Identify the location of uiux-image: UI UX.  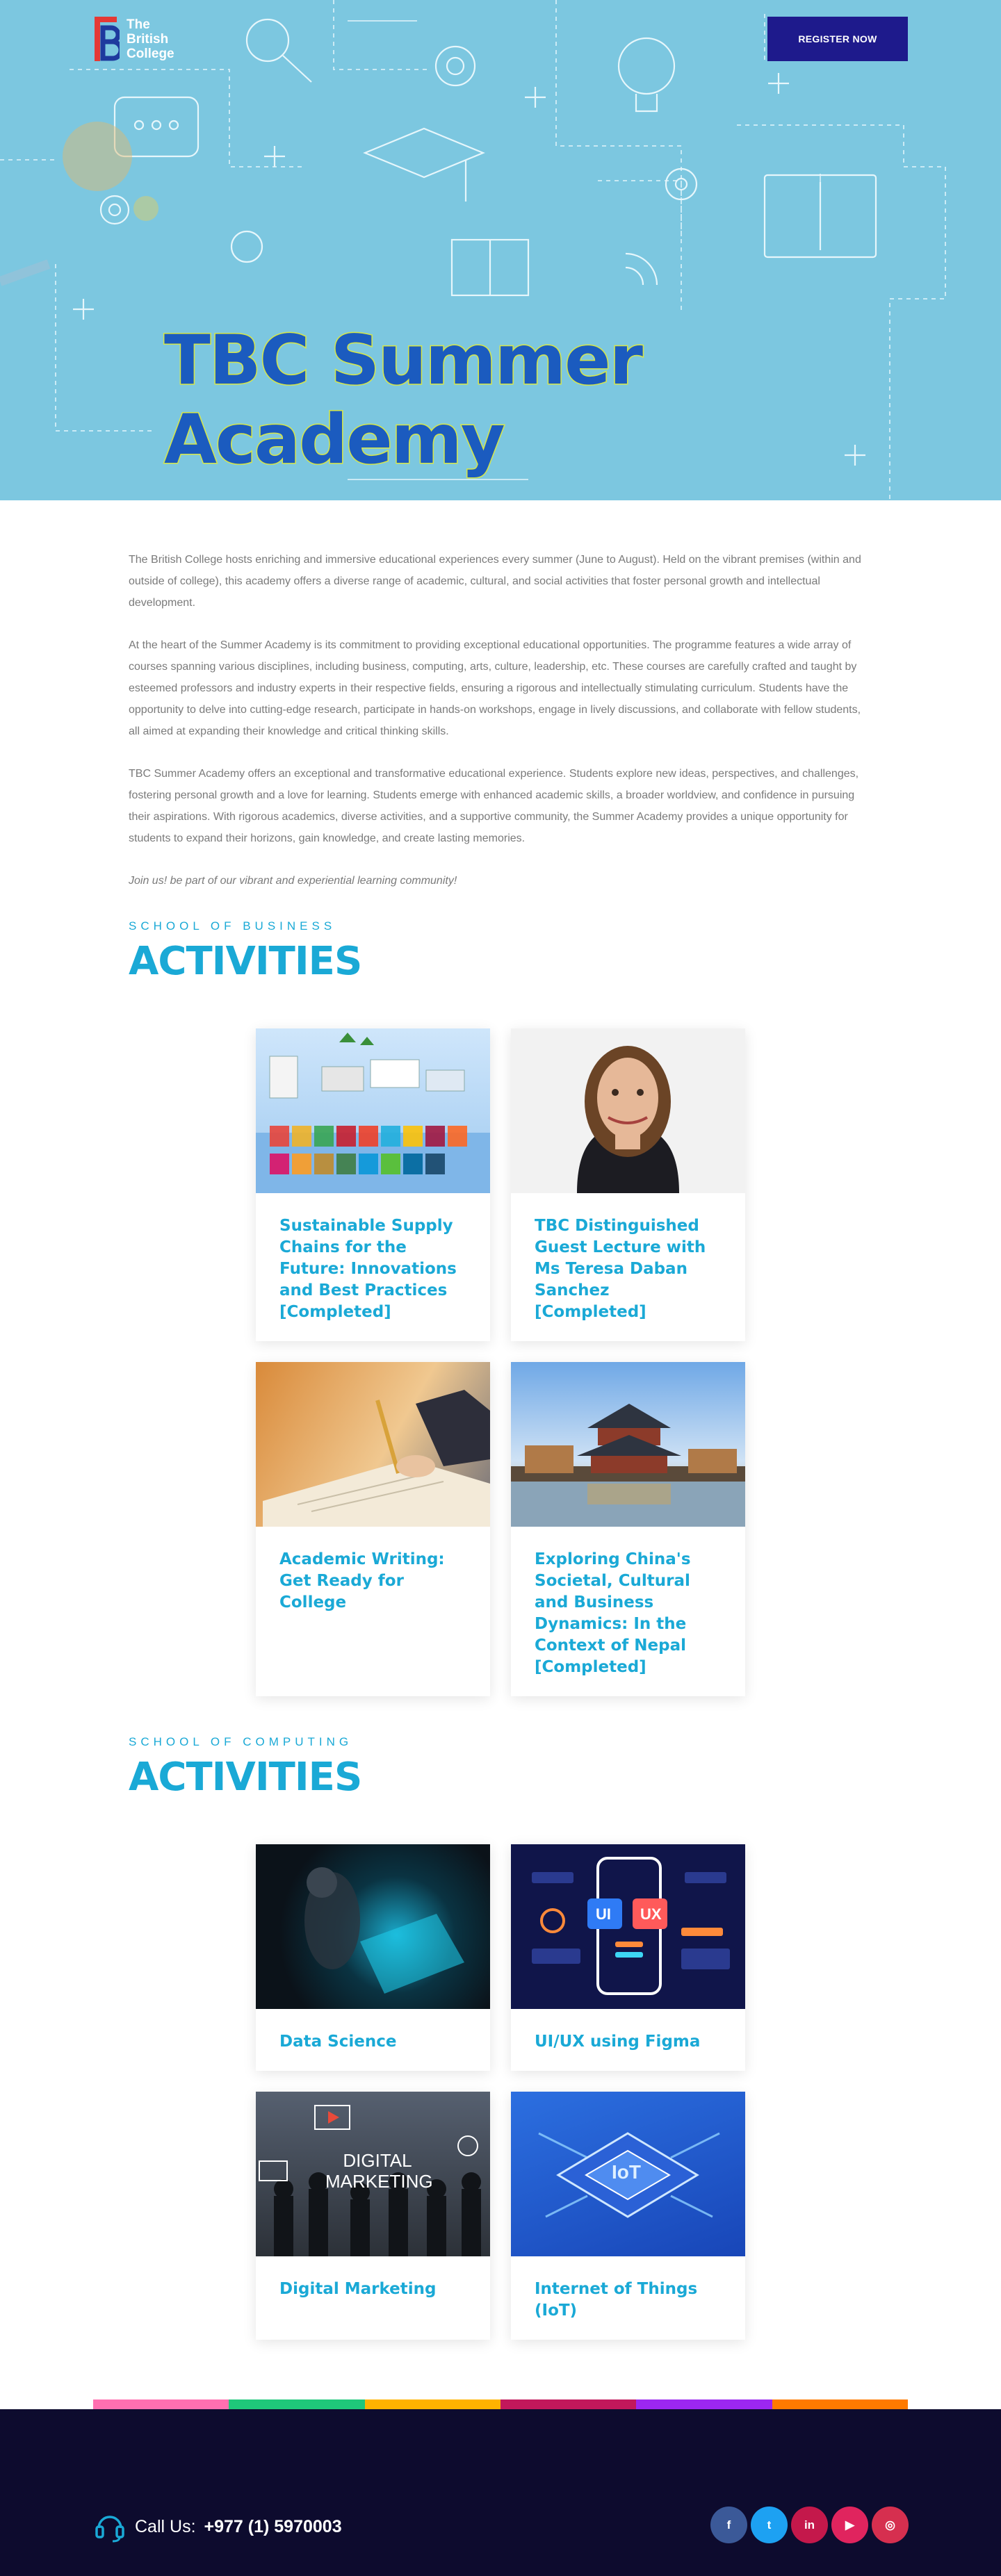
(628, 1926).